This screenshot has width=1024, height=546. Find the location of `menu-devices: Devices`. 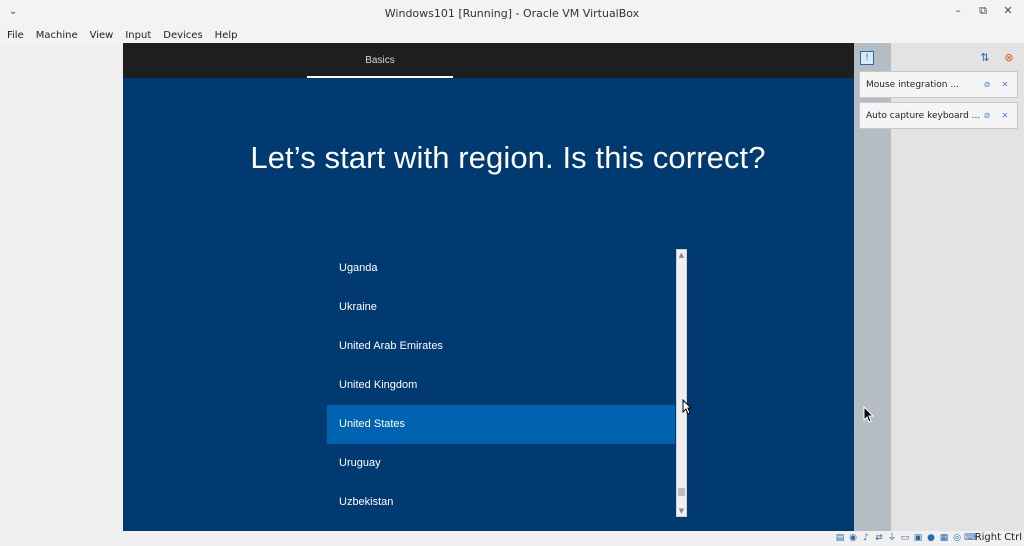

menu-devices: Devices is located at coordinates (182, 35).